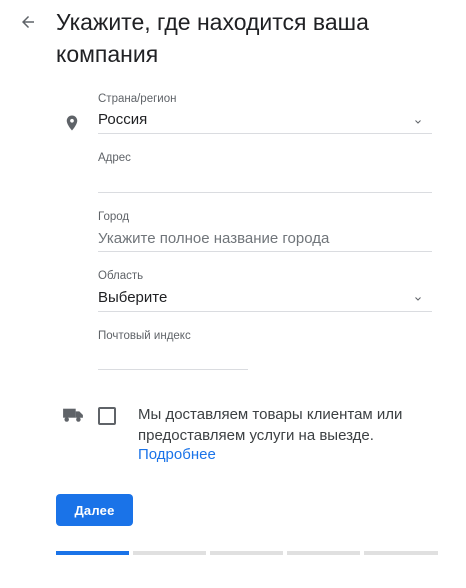 The image size is (466, 588). I want to click on address-underline, so click(265, 192).